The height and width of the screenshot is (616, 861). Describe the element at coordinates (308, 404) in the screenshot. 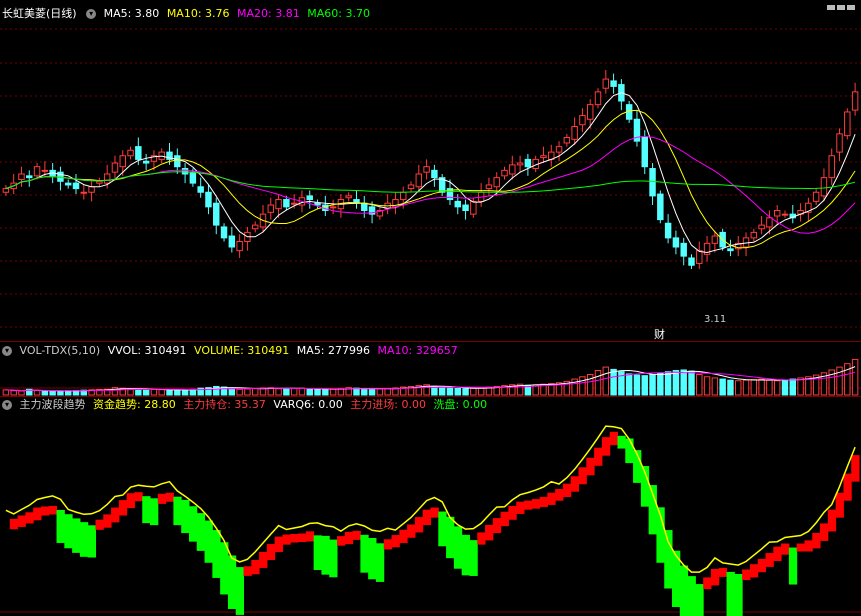

I see `varq6-label: VARQ6: 0.00` at that location.